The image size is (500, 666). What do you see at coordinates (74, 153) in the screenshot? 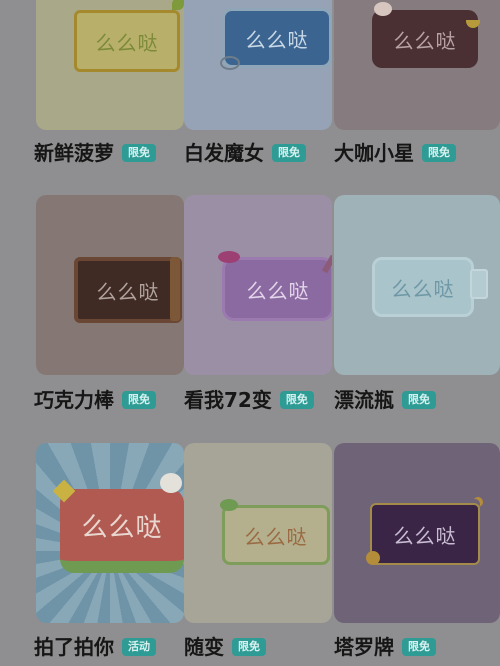
I see `style-title: 新鲜菠萝` at bounding box center [74, 153].